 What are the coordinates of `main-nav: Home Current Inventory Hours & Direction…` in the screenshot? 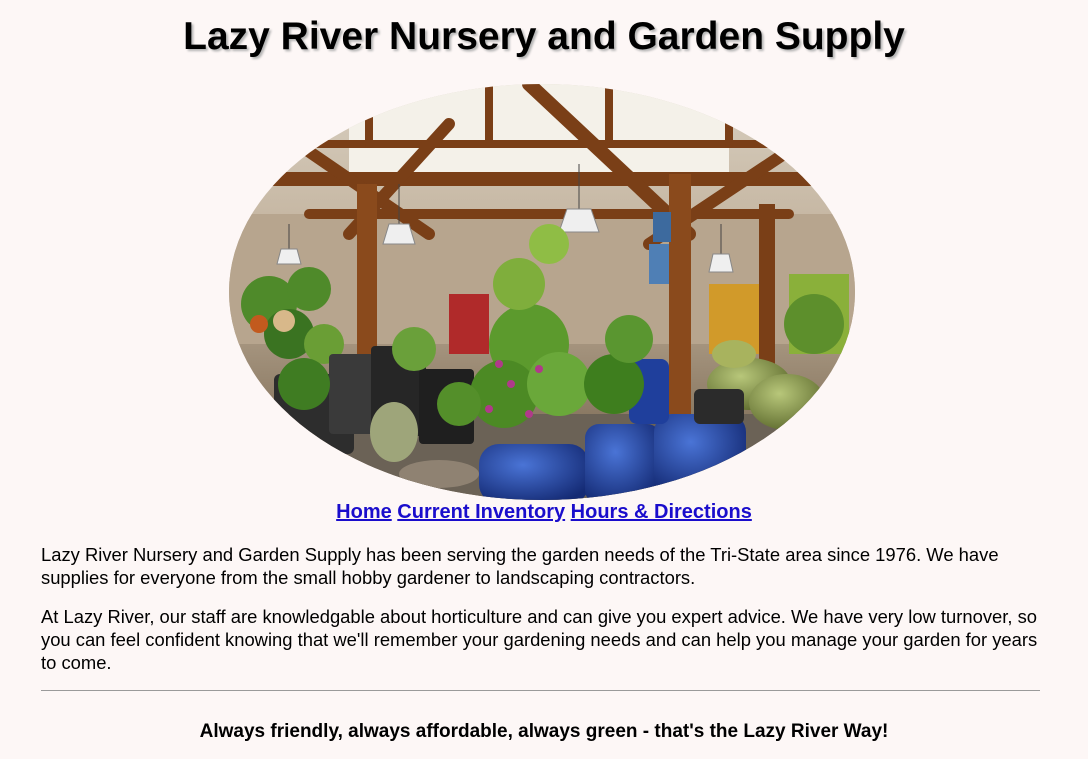 It's located at (544, 512).